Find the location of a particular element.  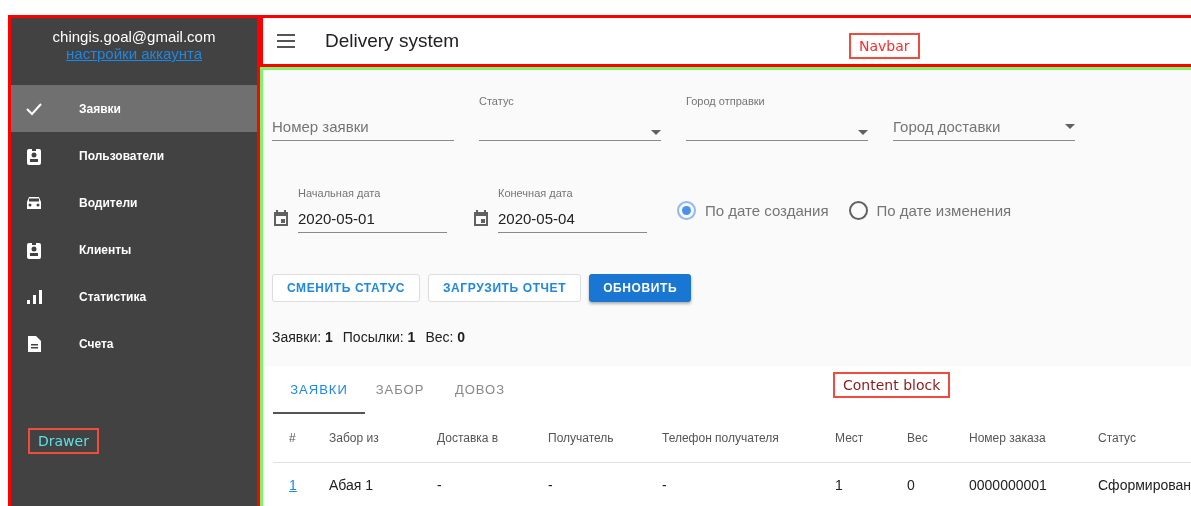

summary-text: Вес: 0 is located at coordinates (445, 337).